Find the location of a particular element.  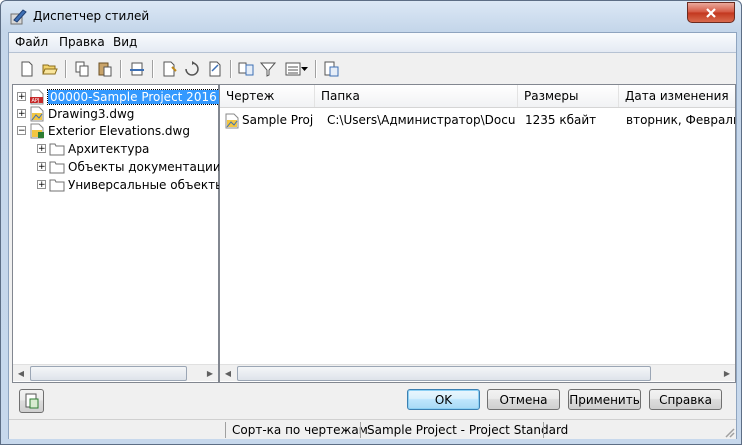

new-document-icon is located at coordinates (27, 69).